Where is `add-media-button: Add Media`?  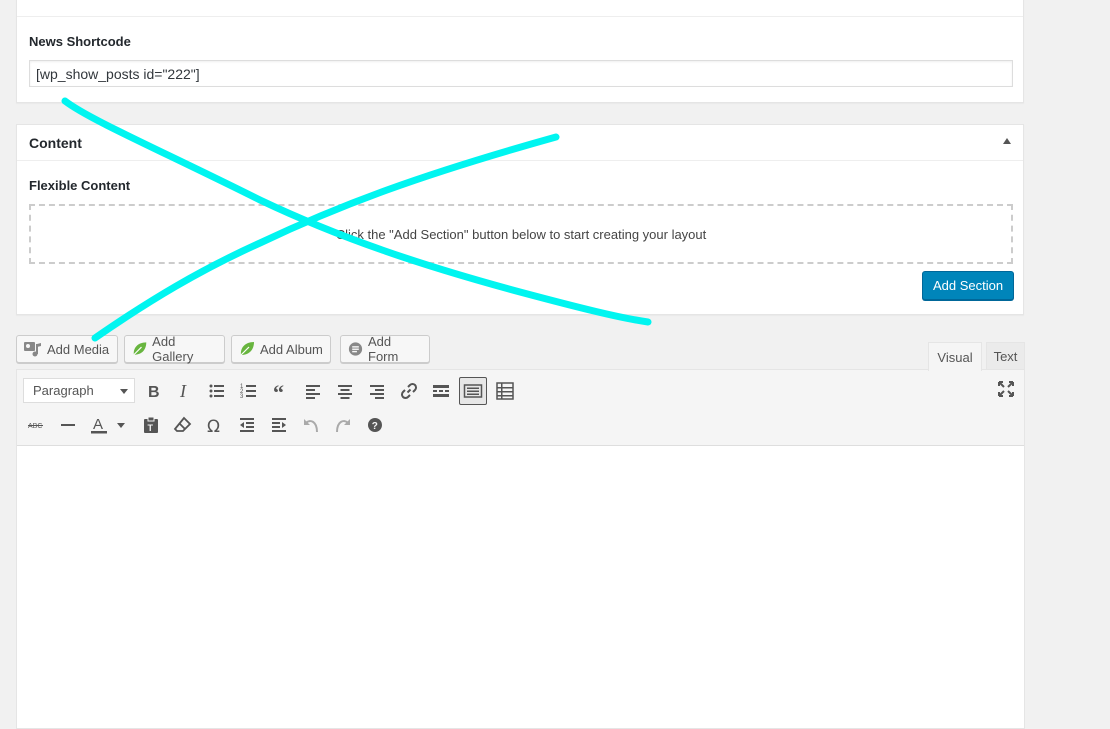 add-media-button: Add Media is located at coordinates (67, 349).